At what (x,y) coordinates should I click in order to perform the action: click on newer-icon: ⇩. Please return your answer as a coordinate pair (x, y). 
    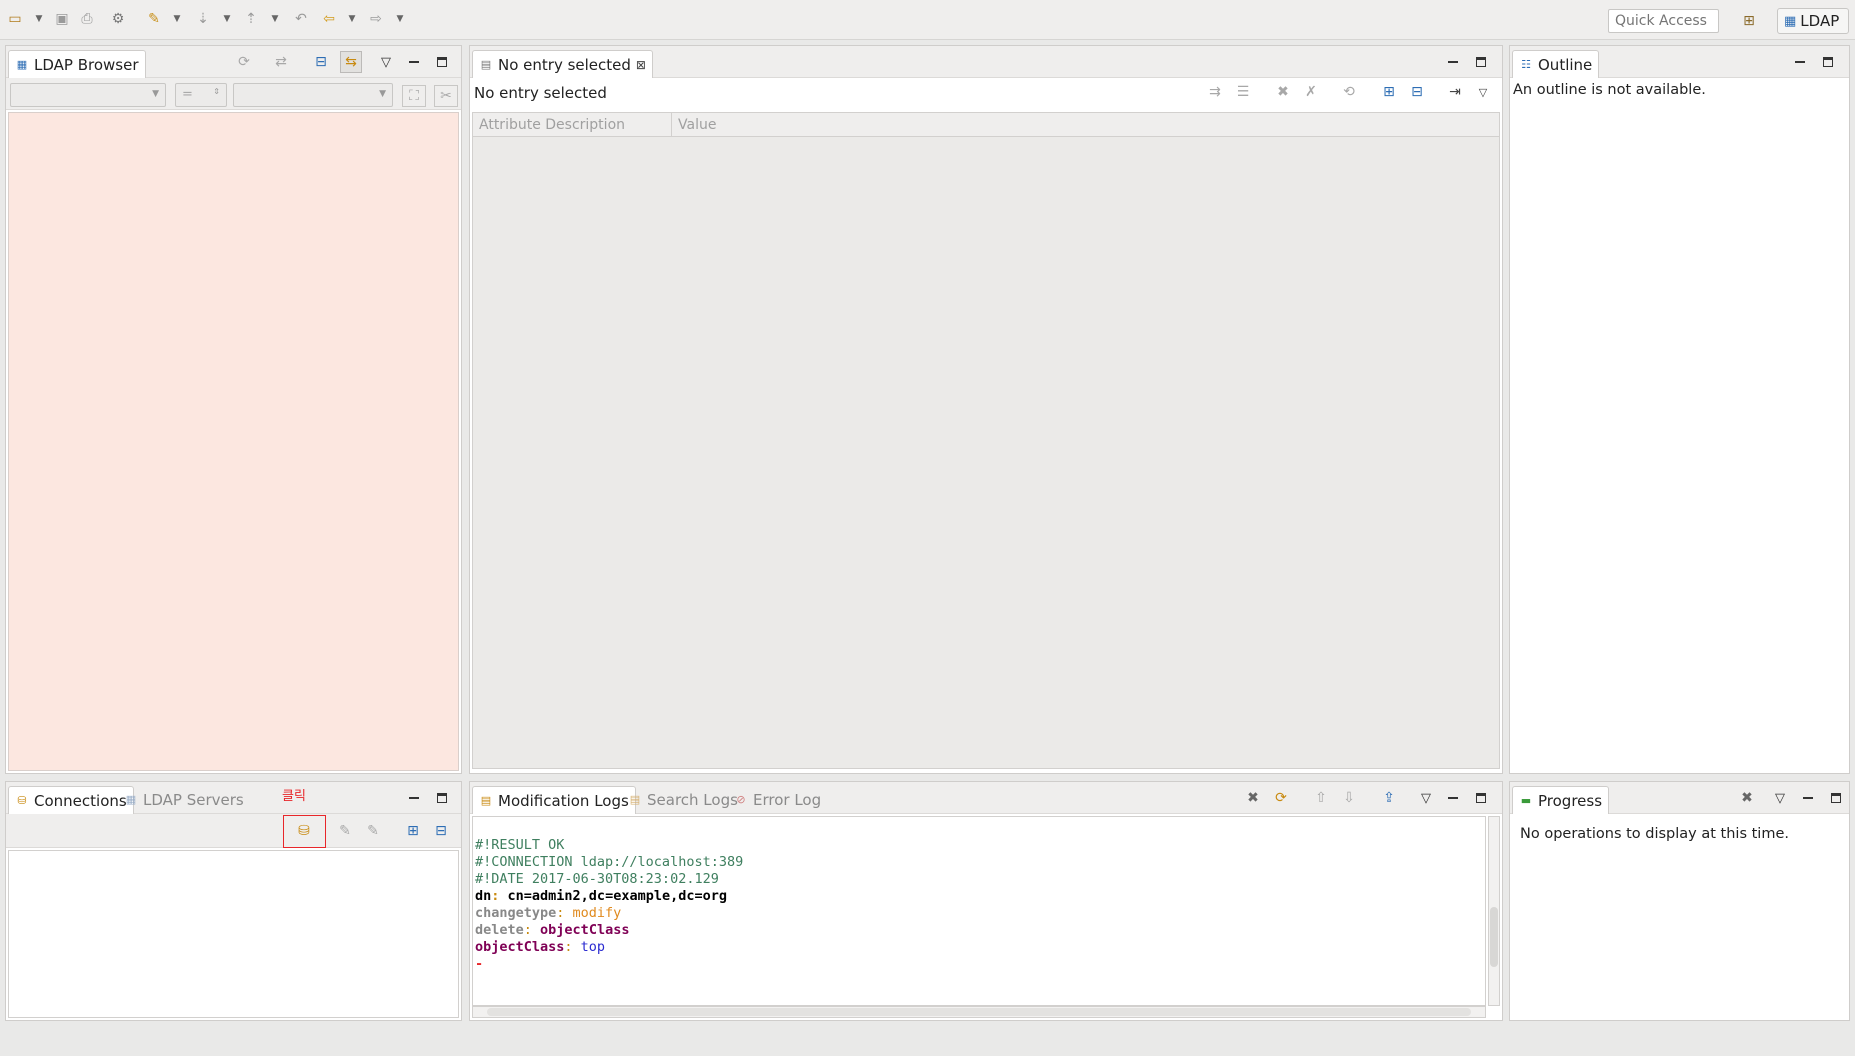
    Looking at the image, I should click on (1349, 798).